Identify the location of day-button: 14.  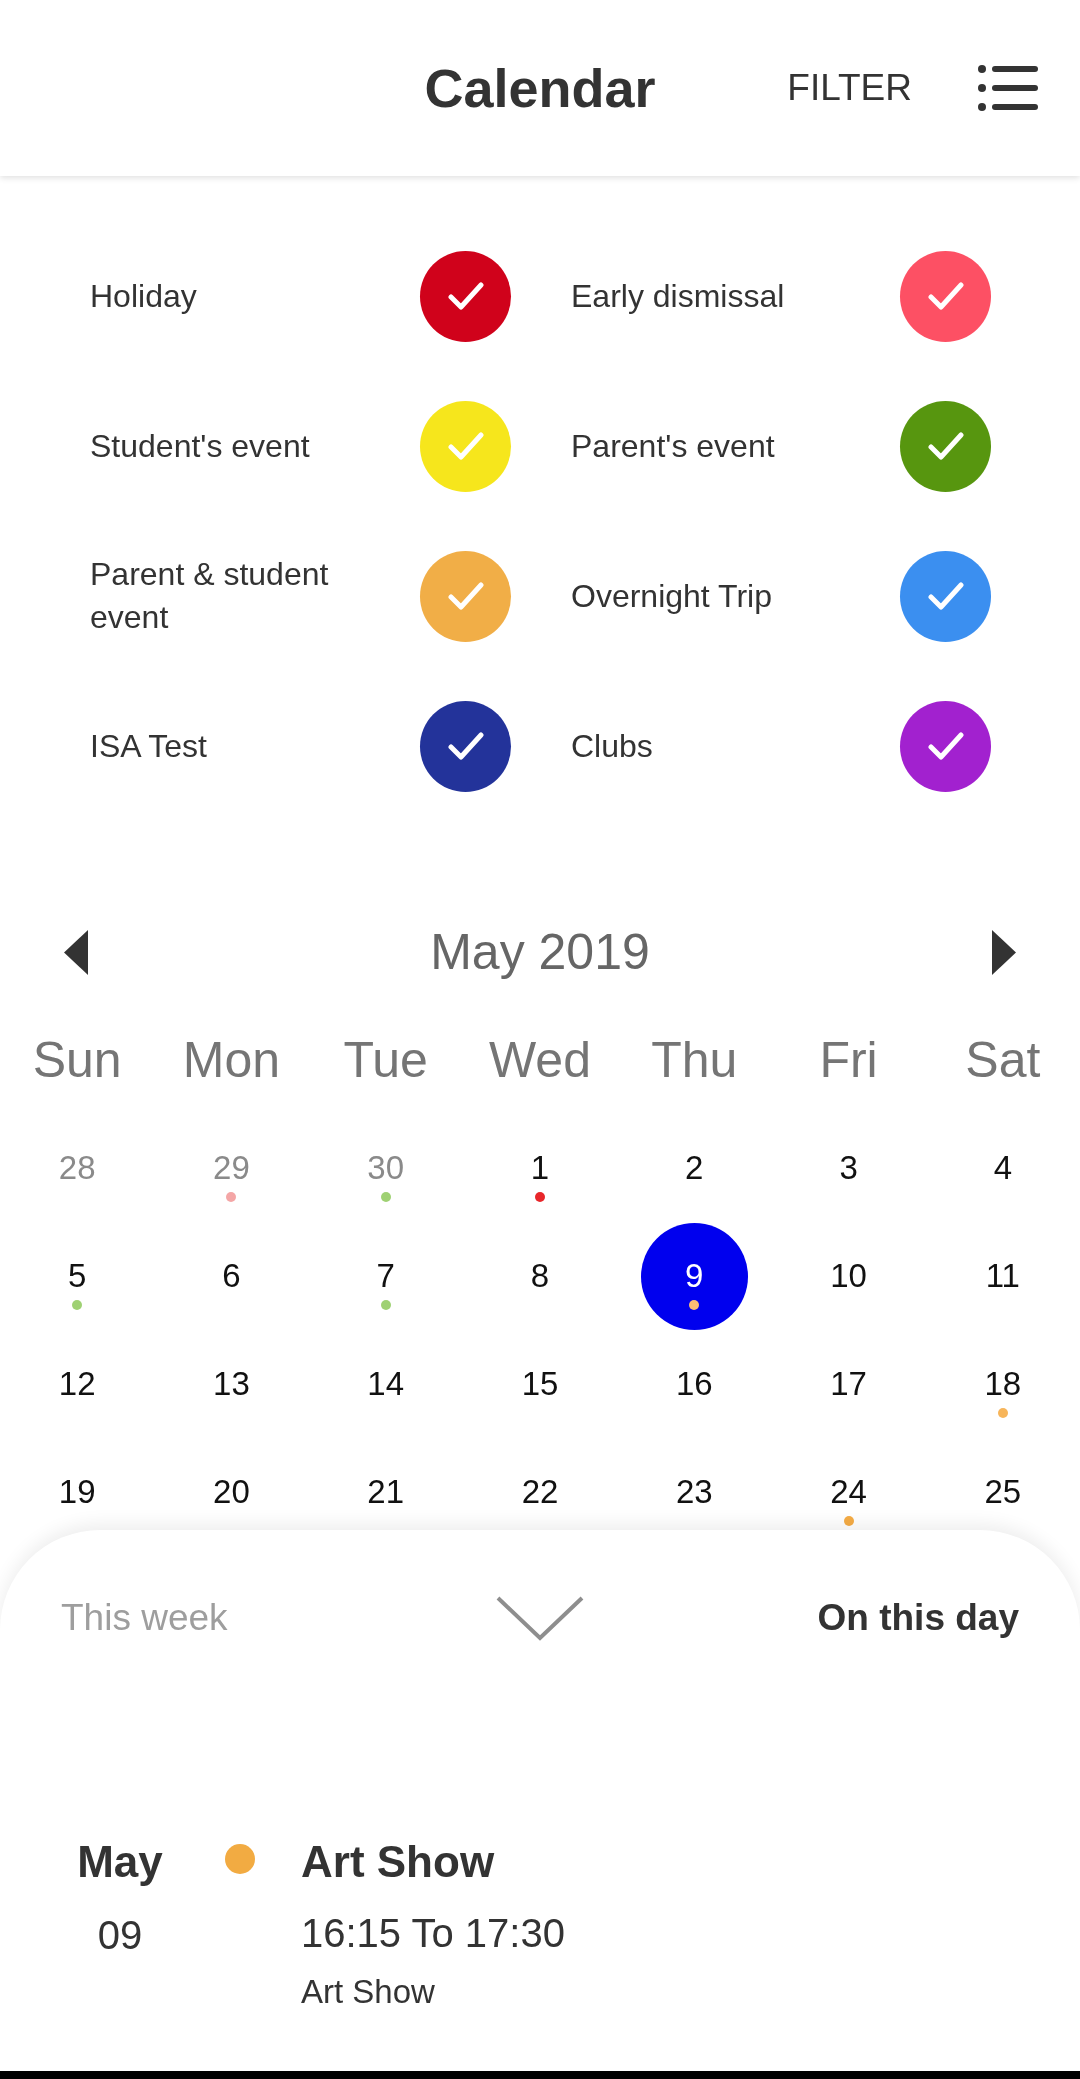
(386, 1384).